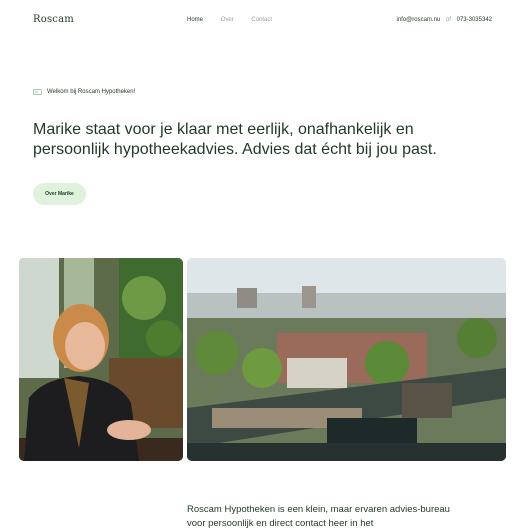 This screenshot has width=525, height=531. What do you see at coordinates (418, 20) in the screenshot?
I see `email-link: info@roscam.nu` at bounding box center [418, 20].